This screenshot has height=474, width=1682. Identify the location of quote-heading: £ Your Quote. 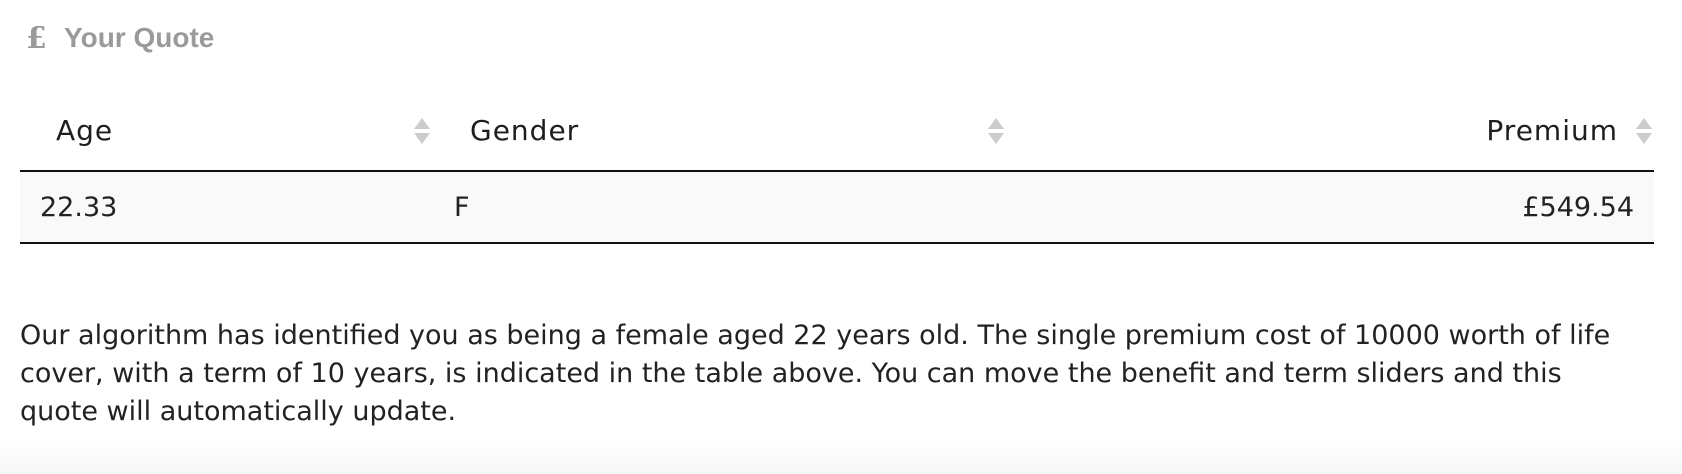
(120, 38).